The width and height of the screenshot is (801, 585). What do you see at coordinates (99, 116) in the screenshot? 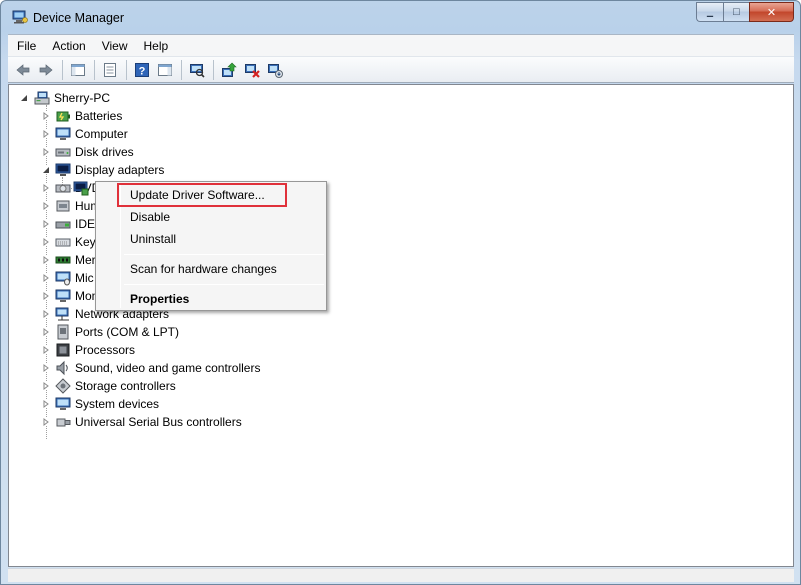
I see `tree-category-label: Batteries` at bounding box center [99, 116].